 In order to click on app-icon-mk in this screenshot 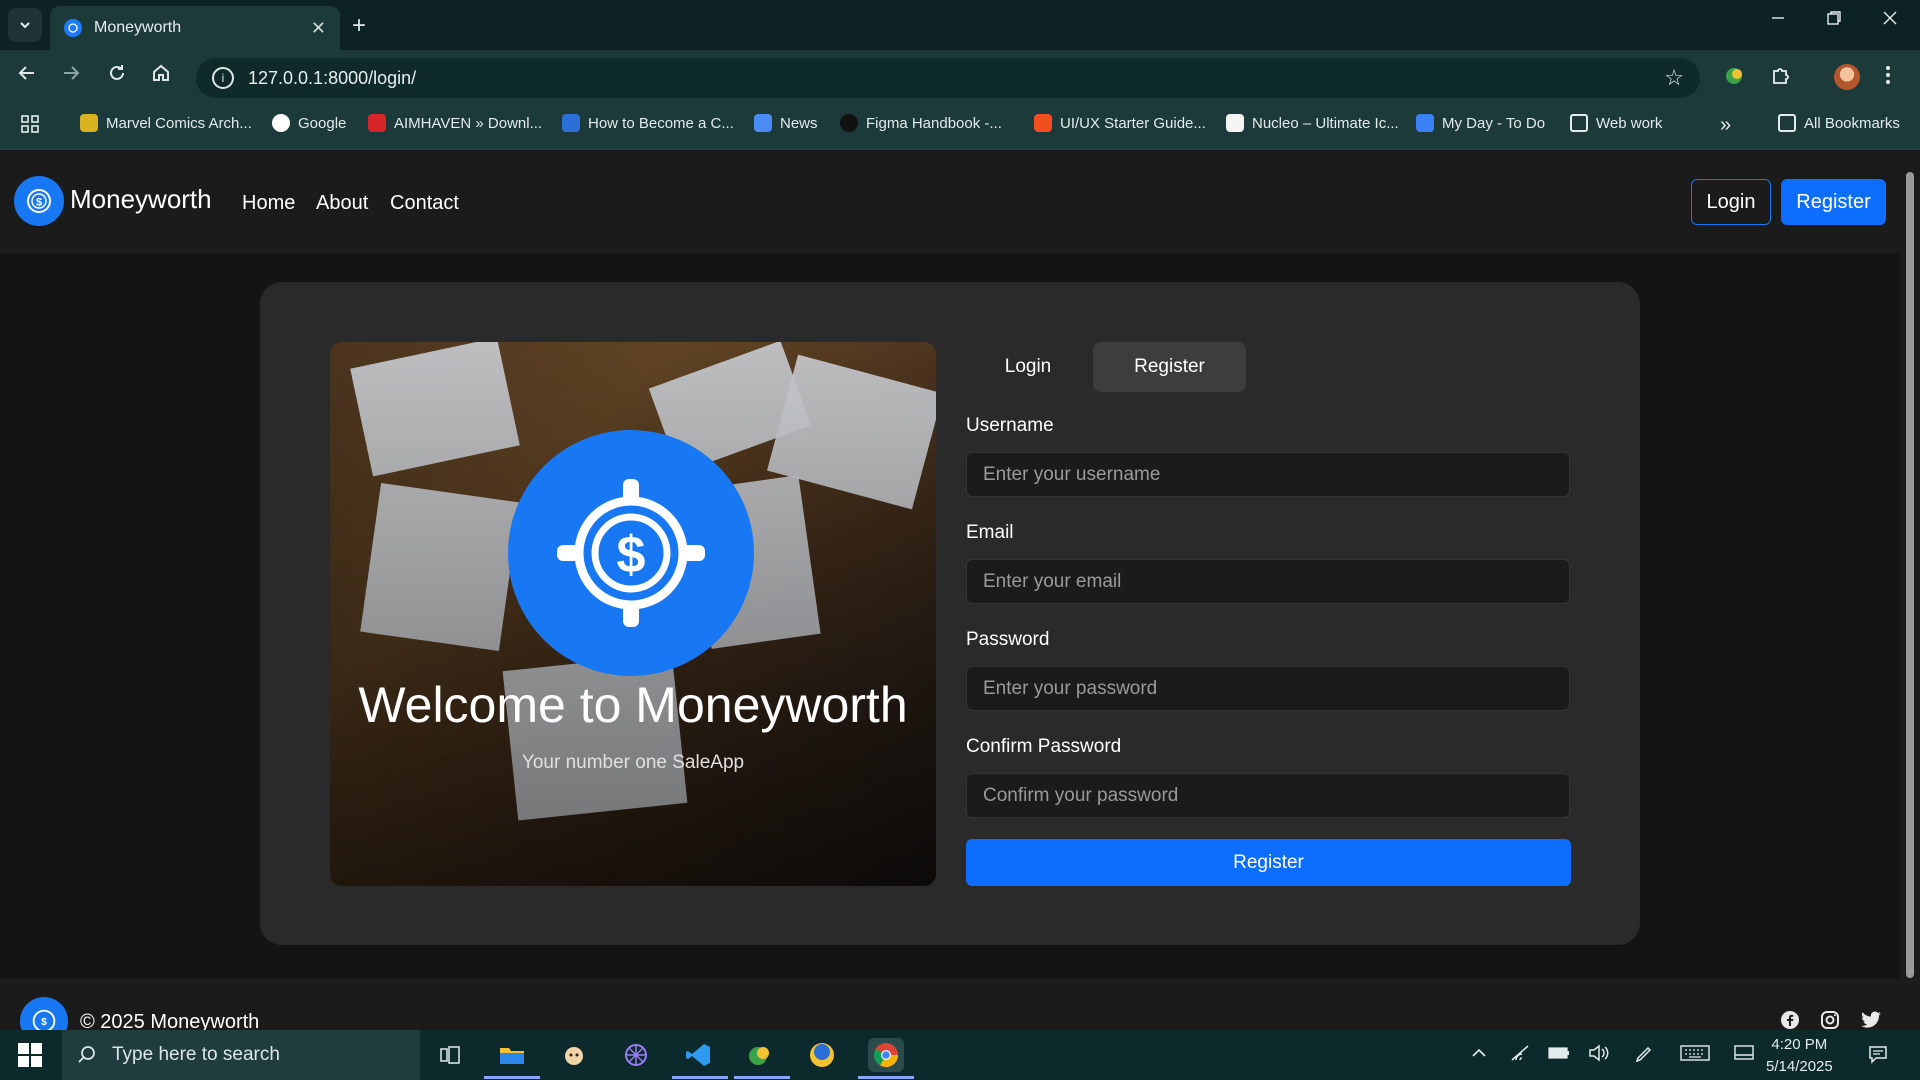, I will do `click(822, 1055)`.